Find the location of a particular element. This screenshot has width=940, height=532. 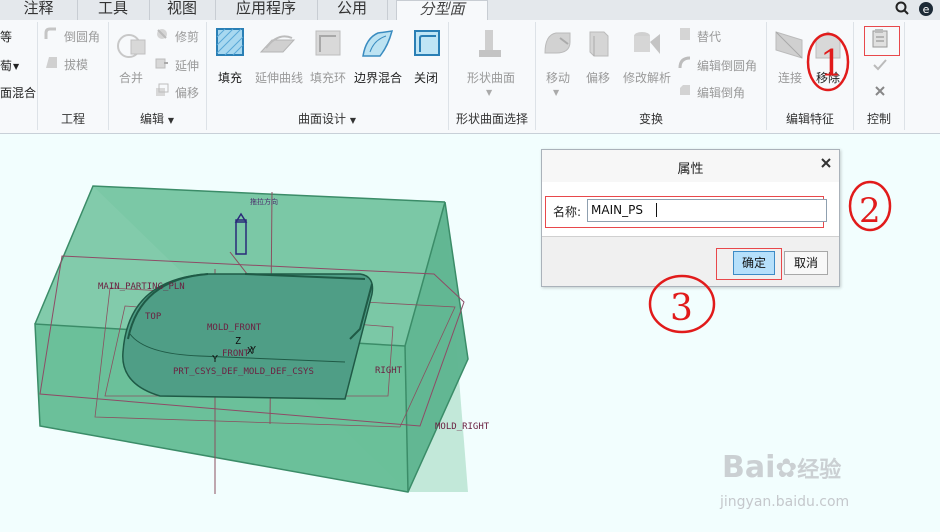

shape-surface-icon is located at coordinates (490, 44).